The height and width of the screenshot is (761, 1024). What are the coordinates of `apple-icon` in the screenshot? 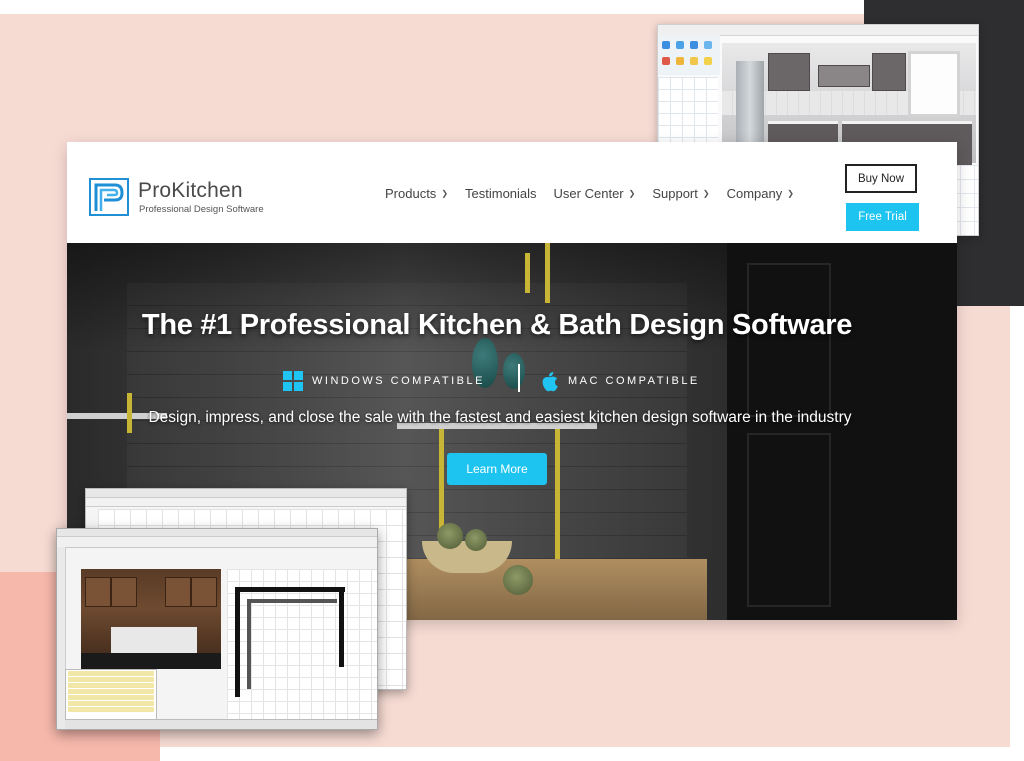 It's located at (550, 381).